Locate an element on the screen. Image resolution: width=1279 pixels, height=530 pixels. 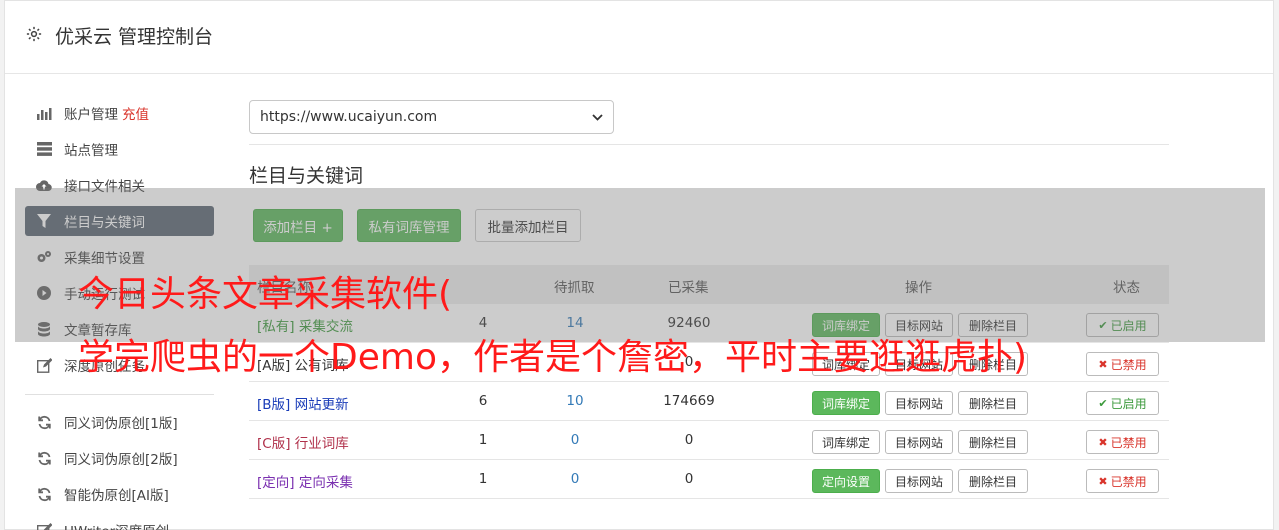
chevron-down-icon is located at coordinates (597, 117).